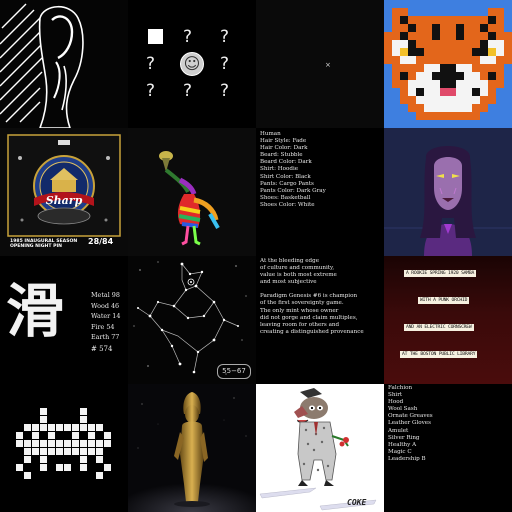 This screenshot has width=512, height=512. What do you see at coordinates (293, 190) in the screenshot?
I see `trait-line: Pants Color: Dark Gray` at bounding box center [293, 190].